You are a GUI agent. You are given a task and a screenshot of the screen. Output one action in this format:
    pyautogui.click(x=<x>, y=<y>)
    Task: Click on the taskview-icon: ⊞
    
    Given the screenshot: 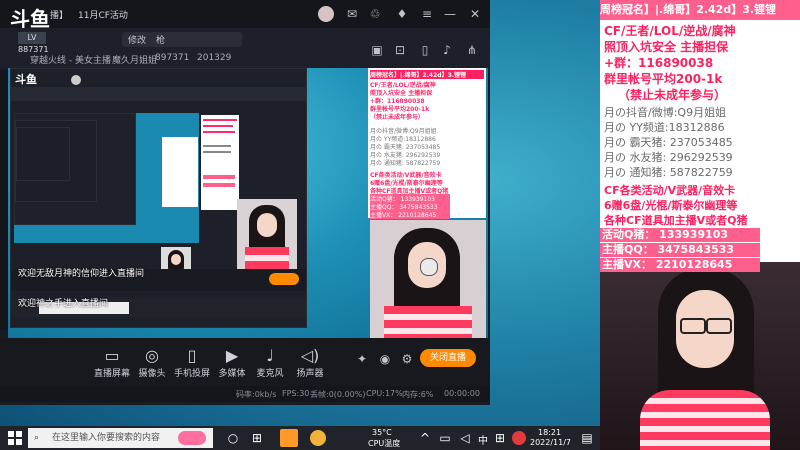 What is the action you would take?
    pyautogui.click(x=257, y=438)
    